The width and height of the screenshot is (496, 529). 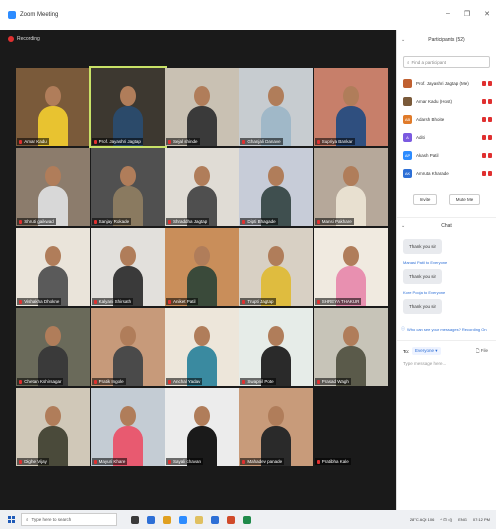 I want to click on participant-video-tile: Prof. Jayashri Jagtap, so click(x=127, y=107).